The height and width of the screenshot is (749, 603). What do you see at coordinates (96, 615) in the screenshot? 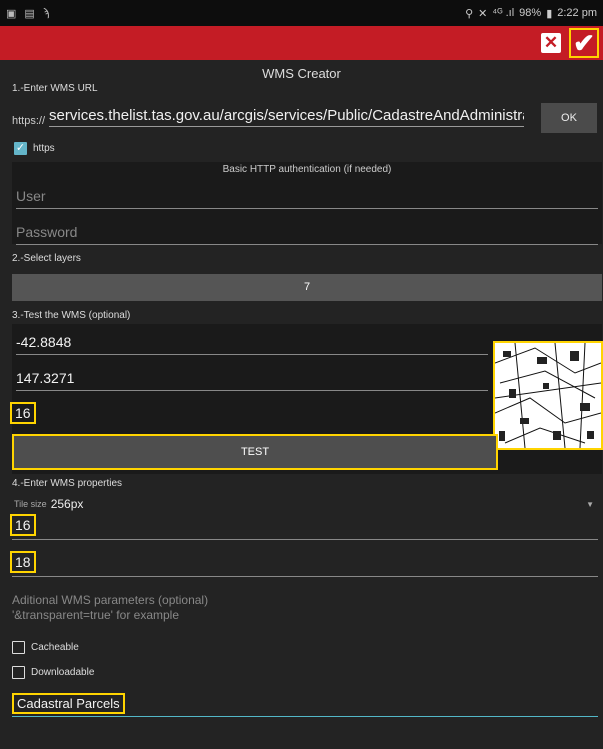
I see `params-hint-line2: '&transparent=true' for example` at bounding box center [96, 615].